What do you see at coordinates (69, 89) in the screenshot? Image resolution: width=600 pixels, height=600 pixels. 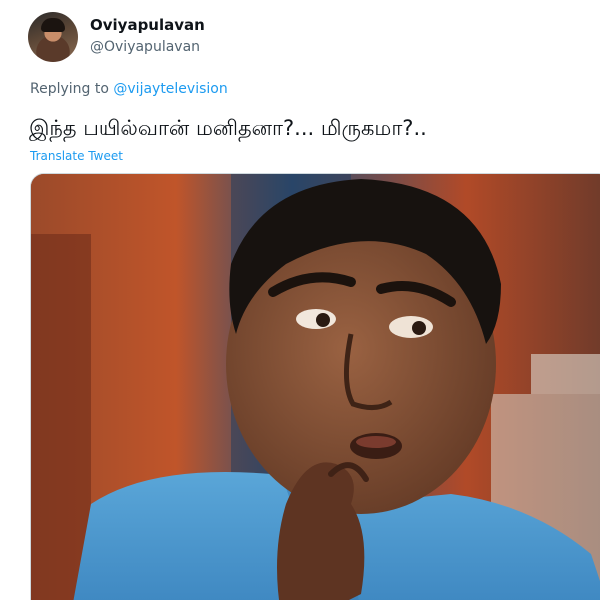 I see `replying-to-prefix: Replying to` at bounding box center [69, 89].